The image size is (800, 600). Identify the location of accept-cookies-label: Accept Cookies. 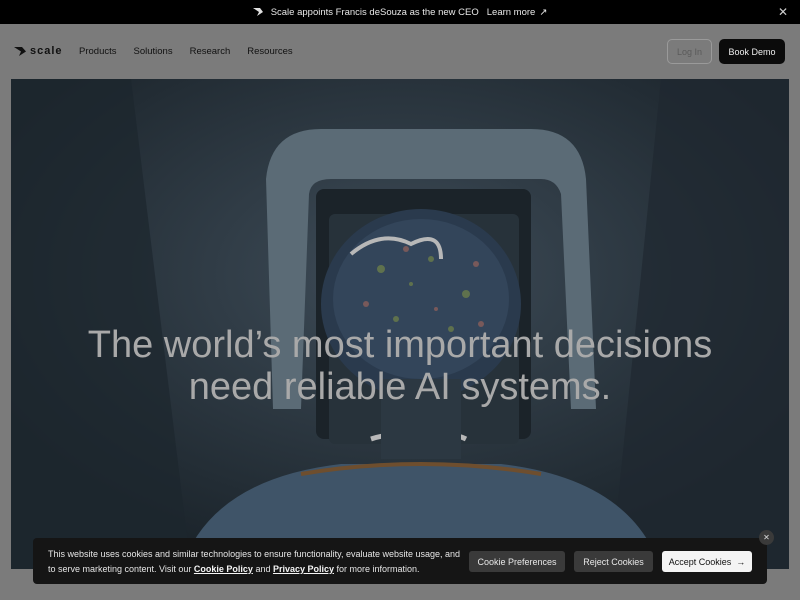
(700, 561).